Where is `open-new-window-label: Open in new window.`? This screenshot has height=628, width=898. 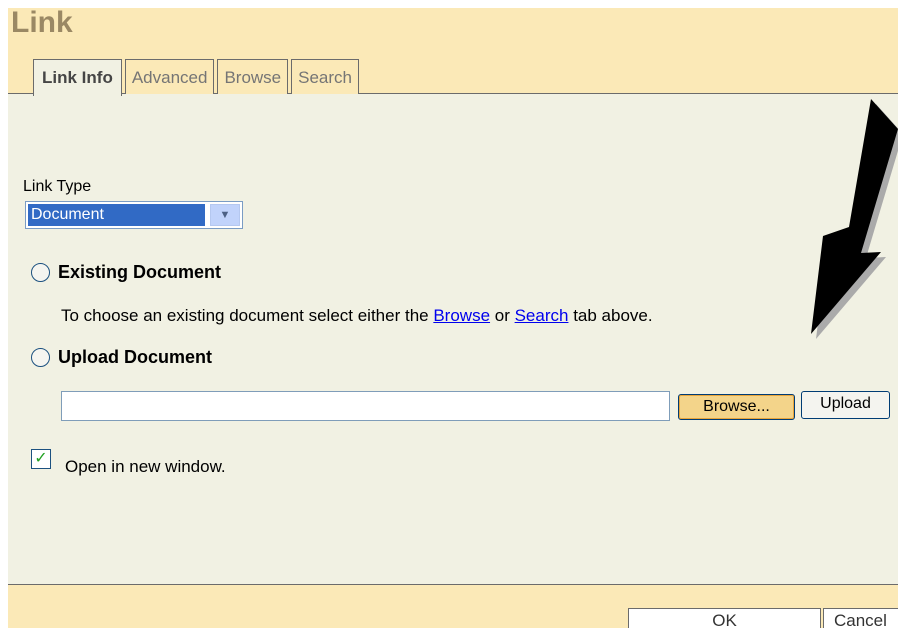 open-new-window-label: Open in new window. is located at coordinates (145, 466).